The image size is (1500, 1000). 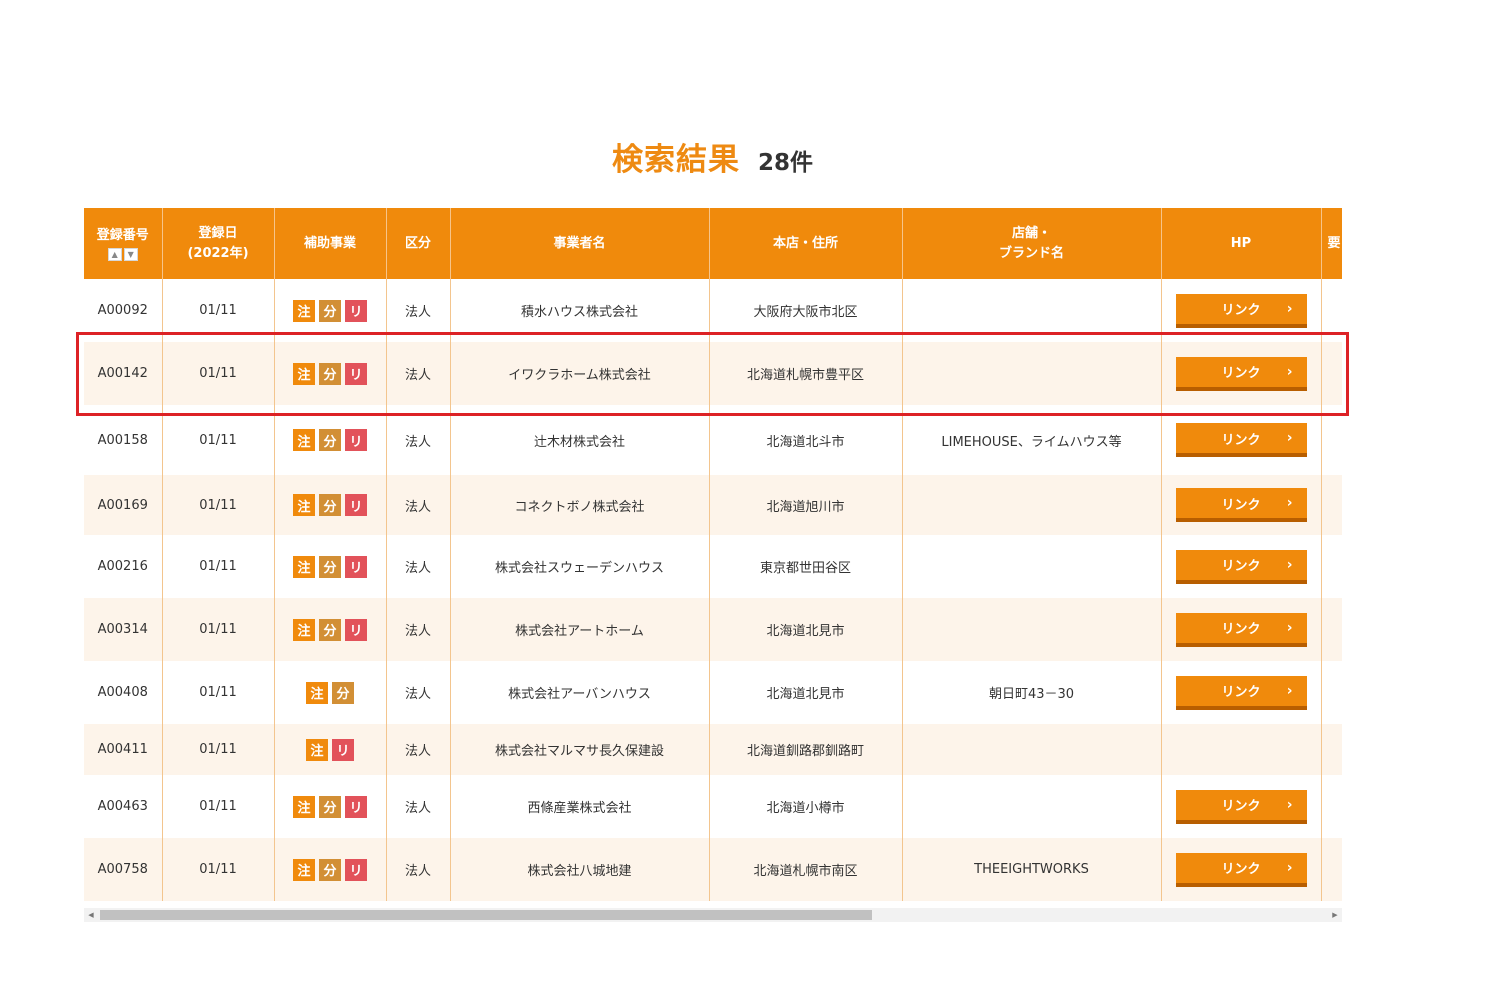 What do you see at coordinates (330, 243) in the screenshot?
I see `header-subsidy: 補助事業` at bounding box center [330, 243].